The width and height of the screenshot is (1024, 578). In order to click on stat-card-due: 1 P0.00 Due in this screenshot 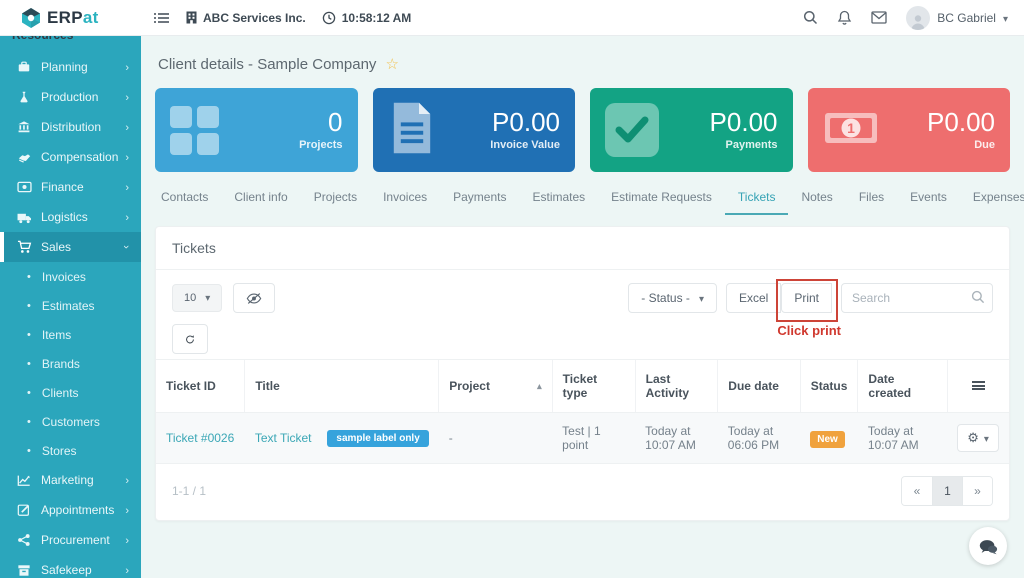, I will do `click(908, 130)`.